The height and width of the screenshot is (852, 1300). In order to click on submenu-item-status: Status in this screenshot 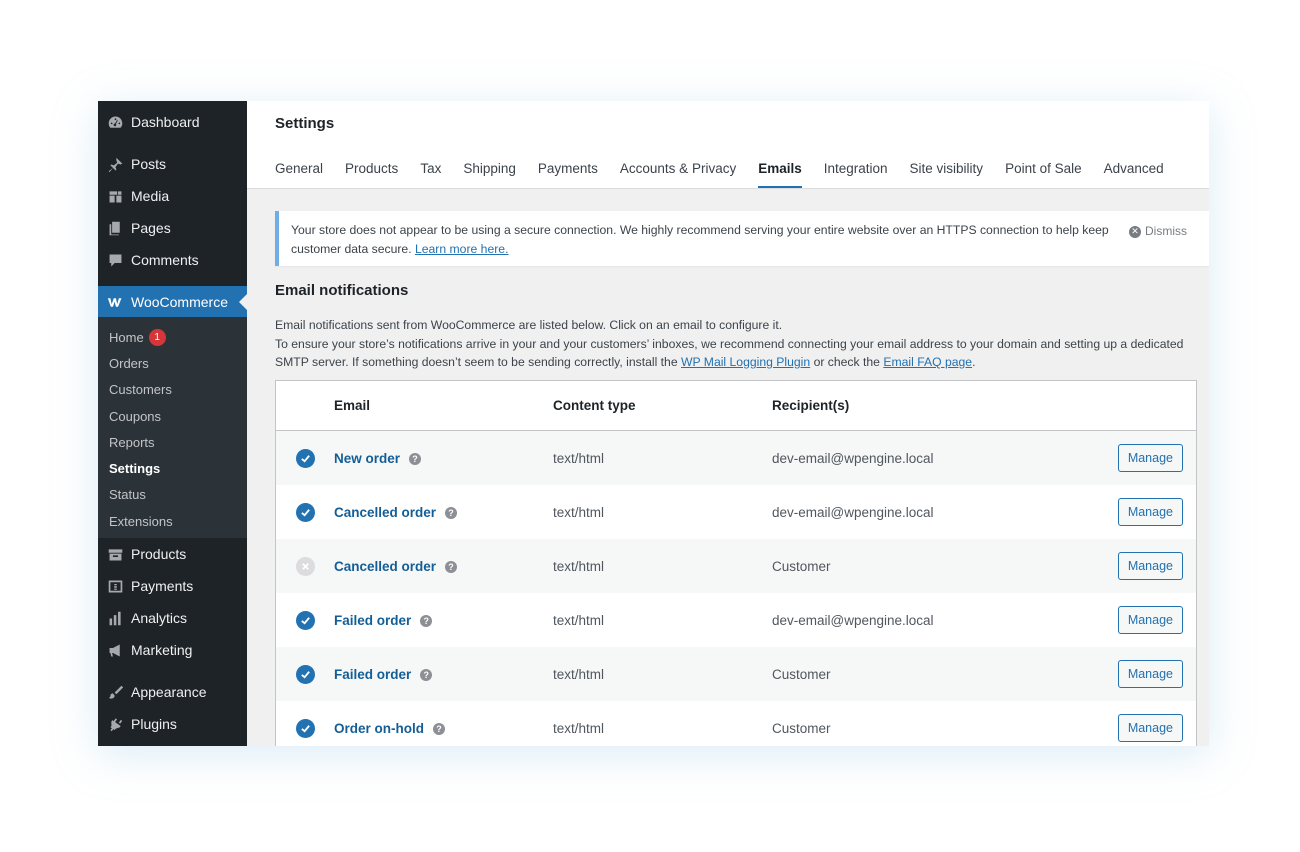, I will do `click(127, 494)`.